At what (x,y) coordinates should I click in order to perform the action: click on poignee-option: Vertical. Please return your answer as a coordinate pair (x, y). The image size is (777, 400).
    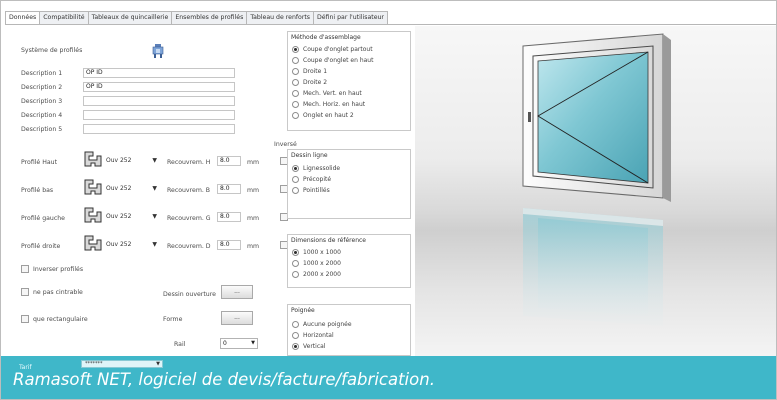
    Looking at the image, I should click on (308, 346).